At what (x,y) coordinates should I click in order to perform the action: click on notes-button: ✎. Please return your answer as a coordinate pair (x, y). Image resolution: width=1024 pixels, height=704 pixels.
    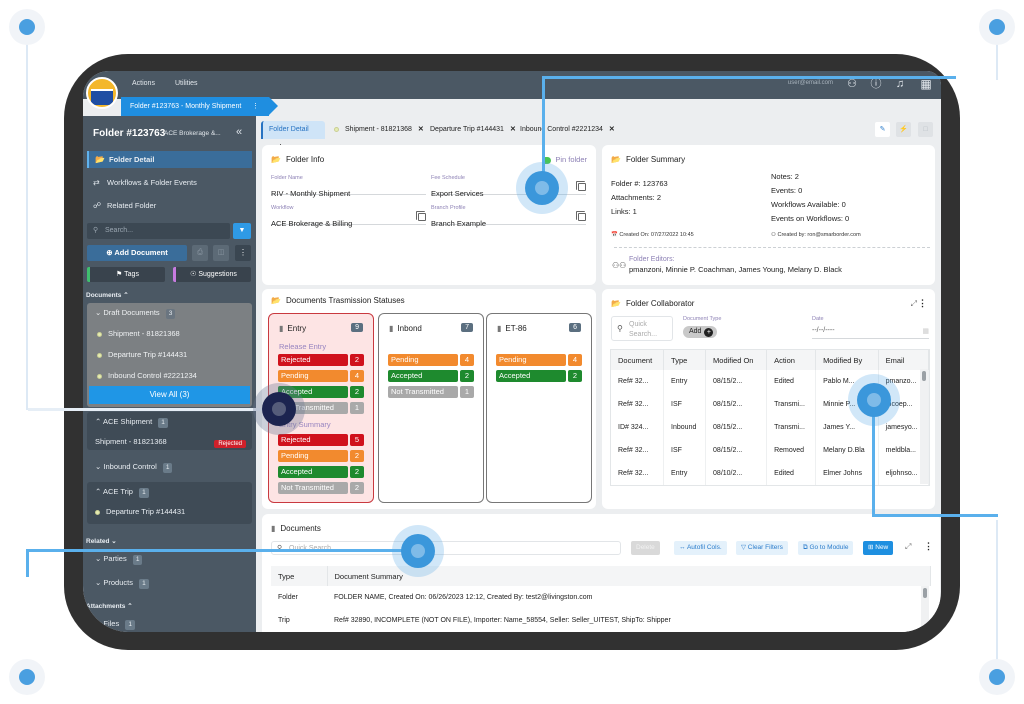
    Looking at the image, I should click on (882, 129).